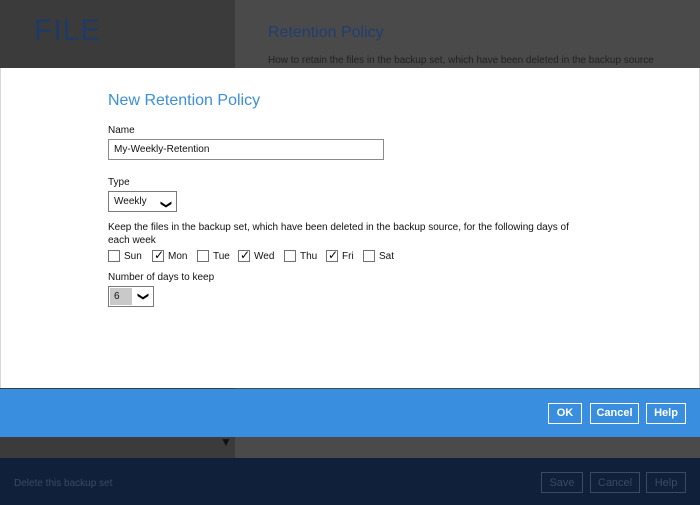  Describe the element at coordinates (387, 256) in the screenshot. I see `day-label: Sat` at that location.